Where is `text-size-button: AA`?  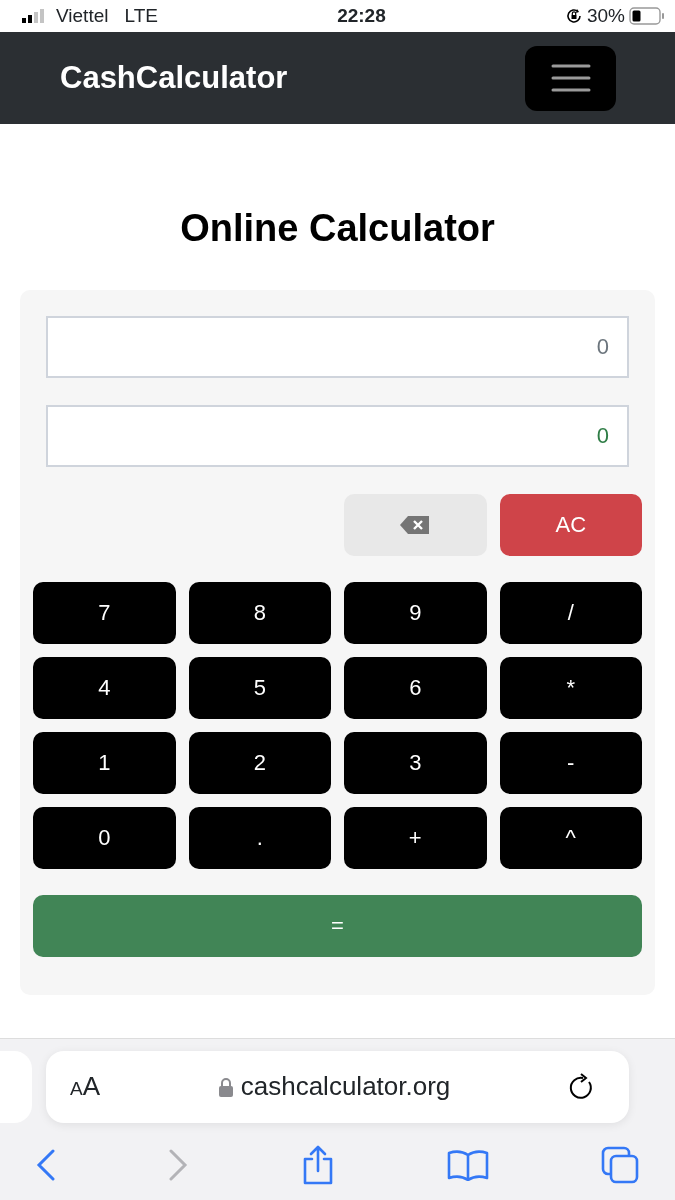
text-size-button: AA is located at coordinates (85, 1087).